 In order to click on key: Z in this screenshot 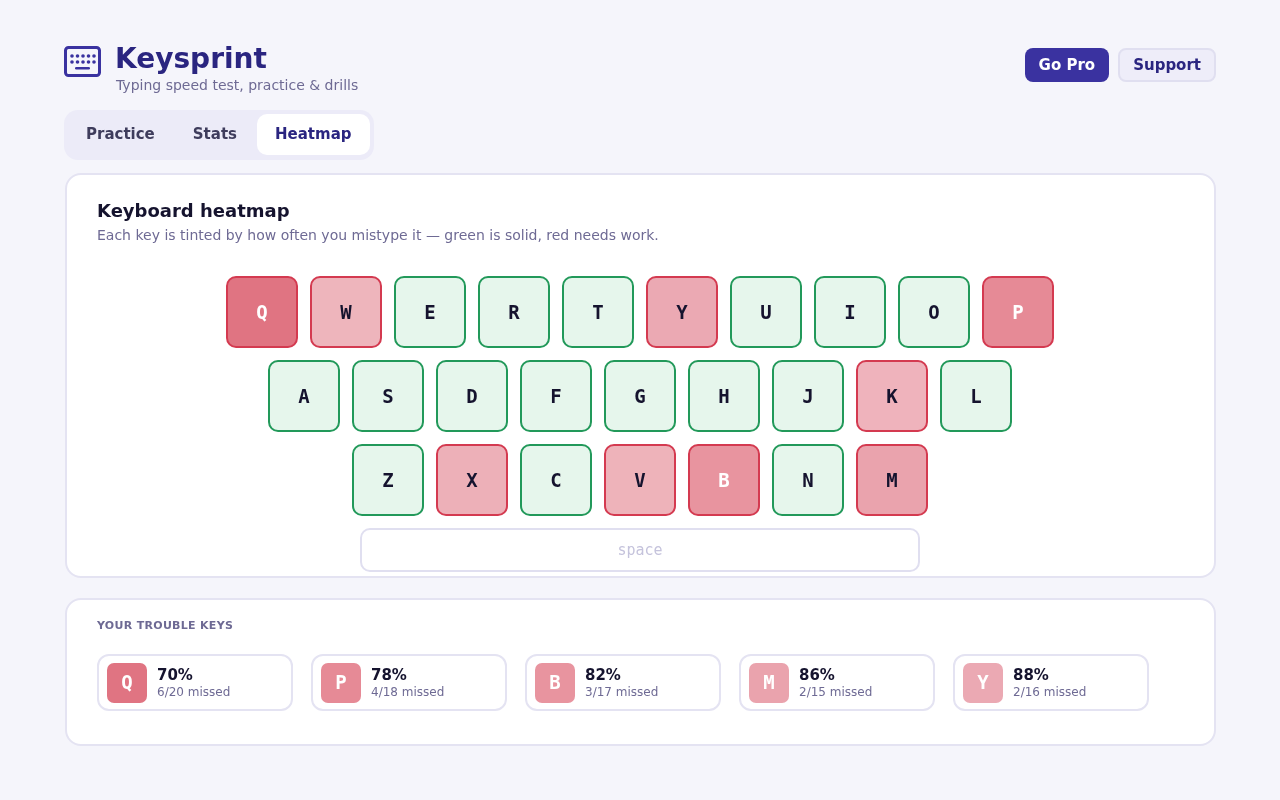, I will do `click(388, 480)`.